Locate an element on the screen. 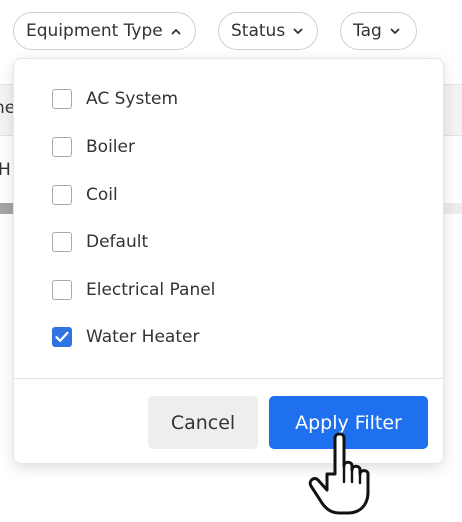  option-label: Water Heater is located at coordinates (143, 337).